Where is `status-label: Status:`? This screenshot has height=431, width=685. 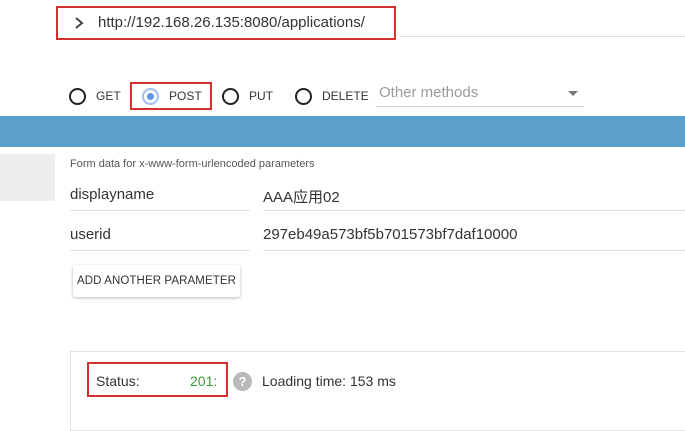 status-label: Status: is located at coordinates (118, 381).